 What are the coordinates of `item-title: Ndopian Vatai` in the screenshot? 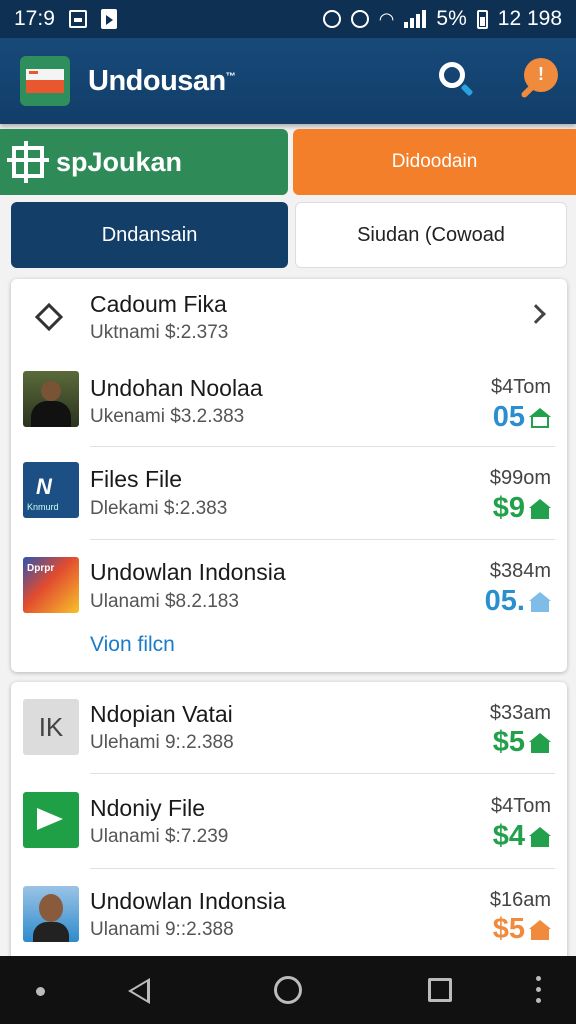 It's located at (161, 714).